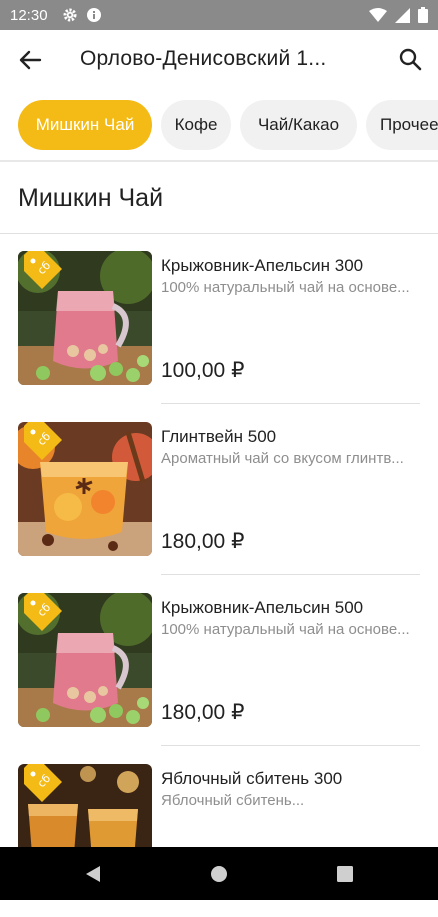 The height and width of the screenshot is (917, 438). Describe the element at coordinates (409, 124) in the screenshot. I see `tab-label: Прочее` at that location.